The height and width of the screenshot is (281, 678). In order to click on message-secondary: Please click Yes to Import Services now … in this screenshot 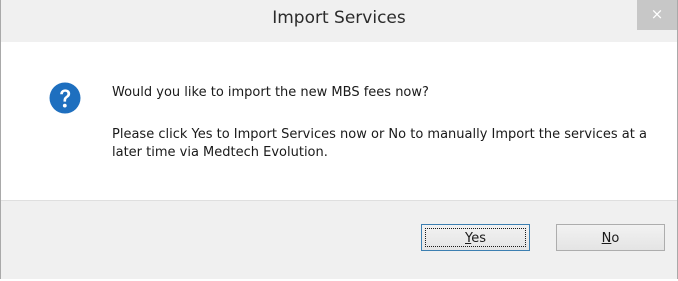, I will do `click(379, 143)`.